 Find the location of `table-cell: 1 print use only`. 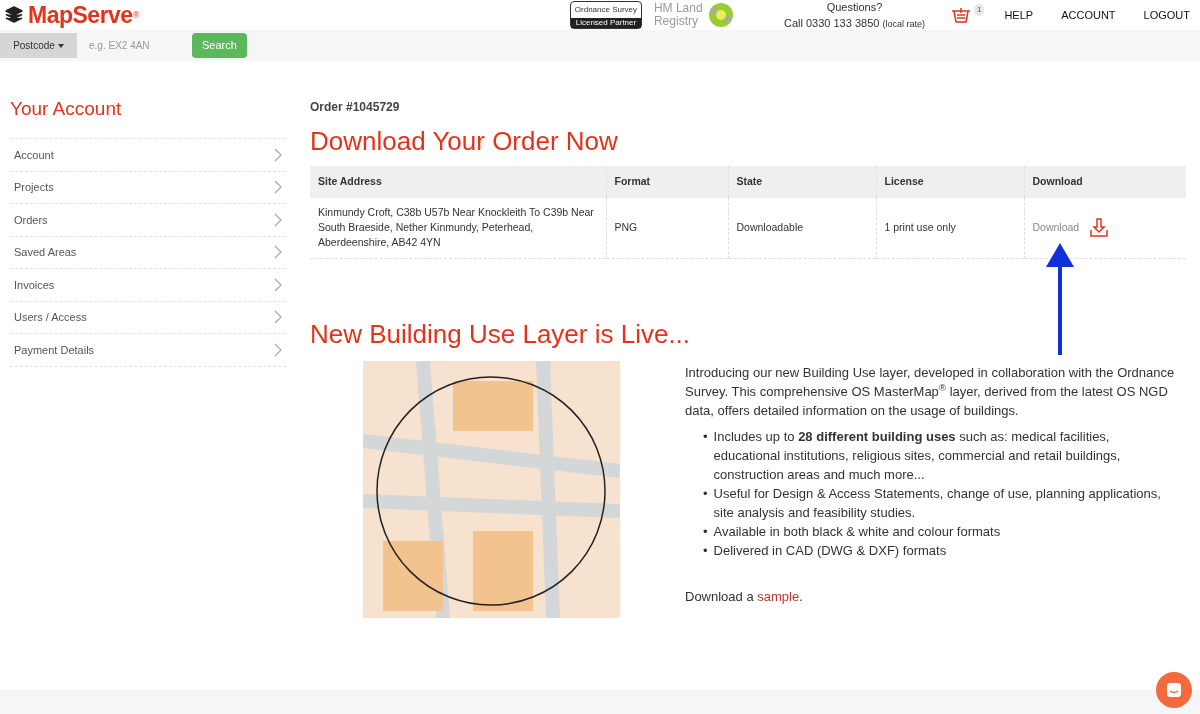

table-cell: 1 print use only is located at coordinates (950, 228).